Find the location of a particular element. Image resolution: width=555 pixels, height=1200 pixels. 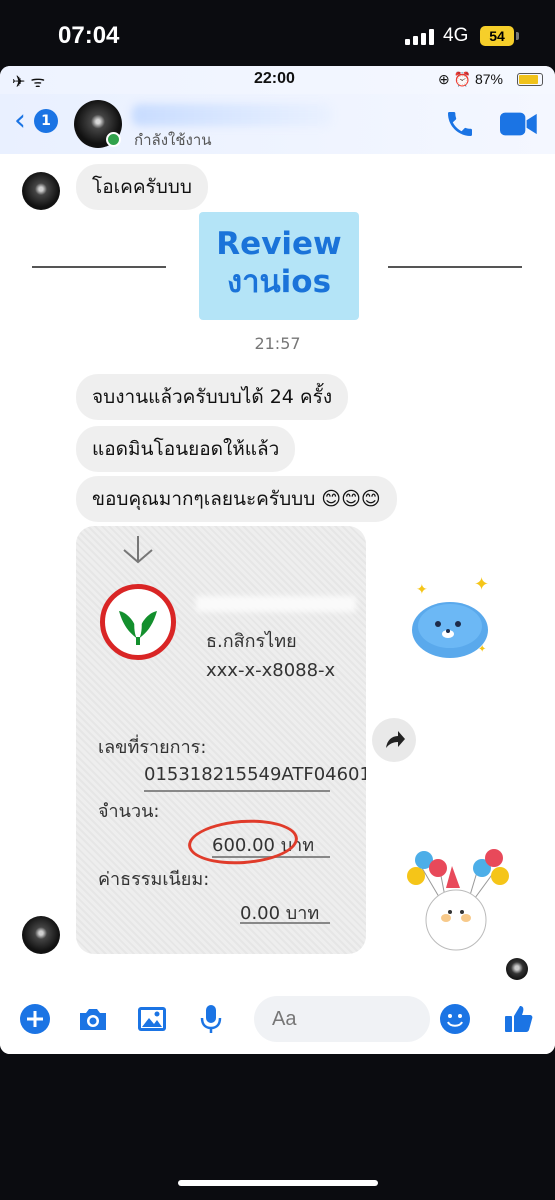

gallery-icon is located at coordinates (152, 1019).